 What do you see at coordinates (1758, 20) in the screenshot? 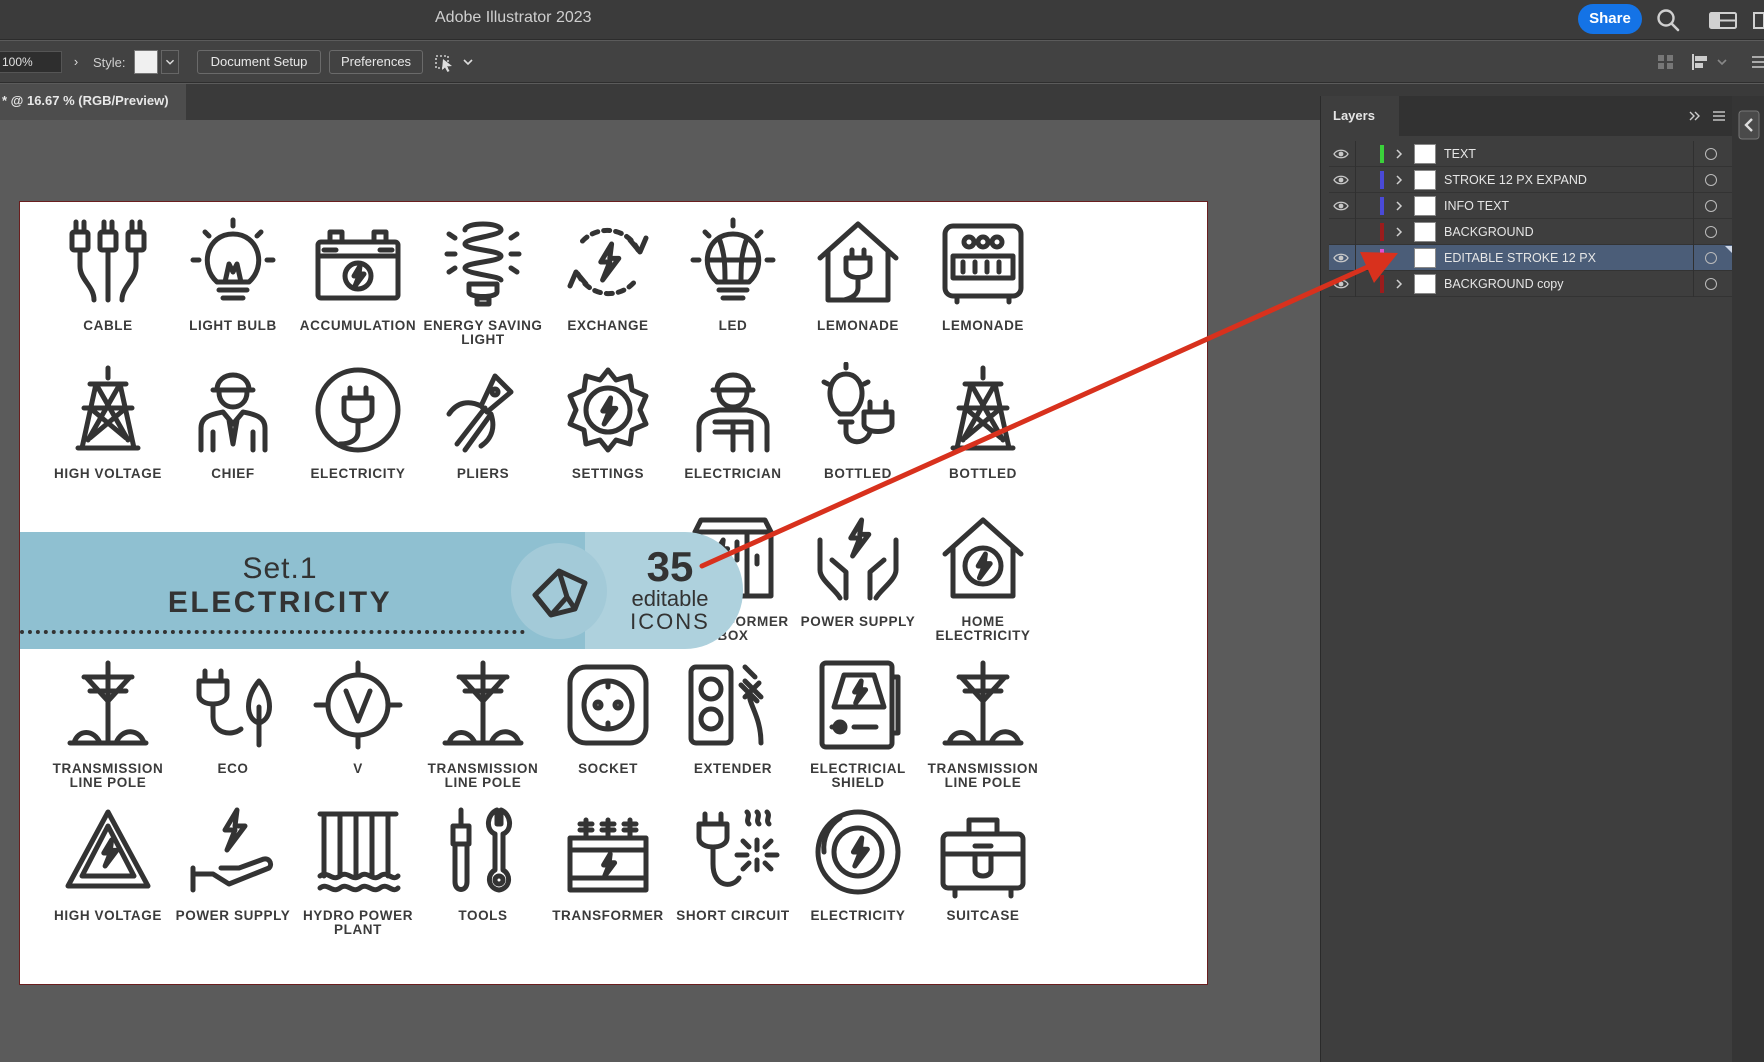
I see `panel-toggle-icon` at bounding box center [1758, 20].